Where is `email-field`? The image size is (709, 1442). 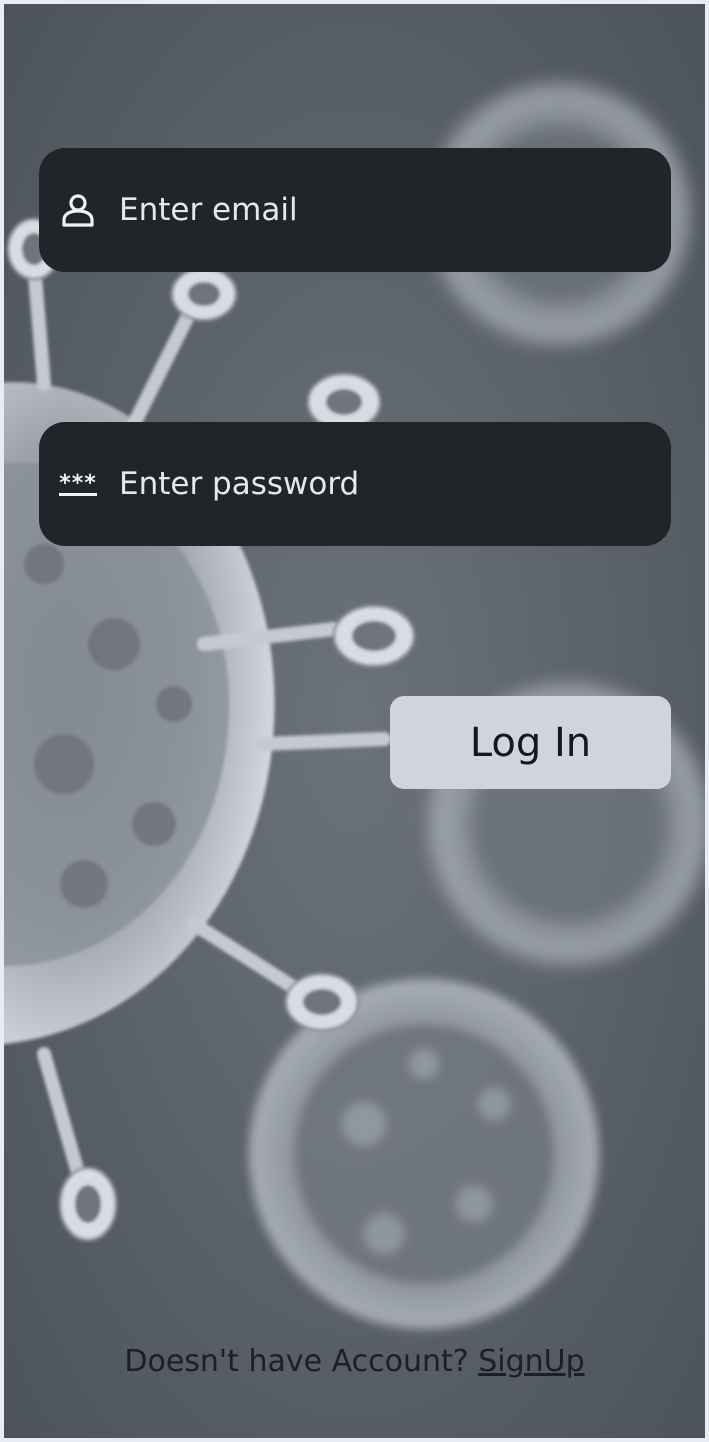 email-field is located at coordinates (355, 210).